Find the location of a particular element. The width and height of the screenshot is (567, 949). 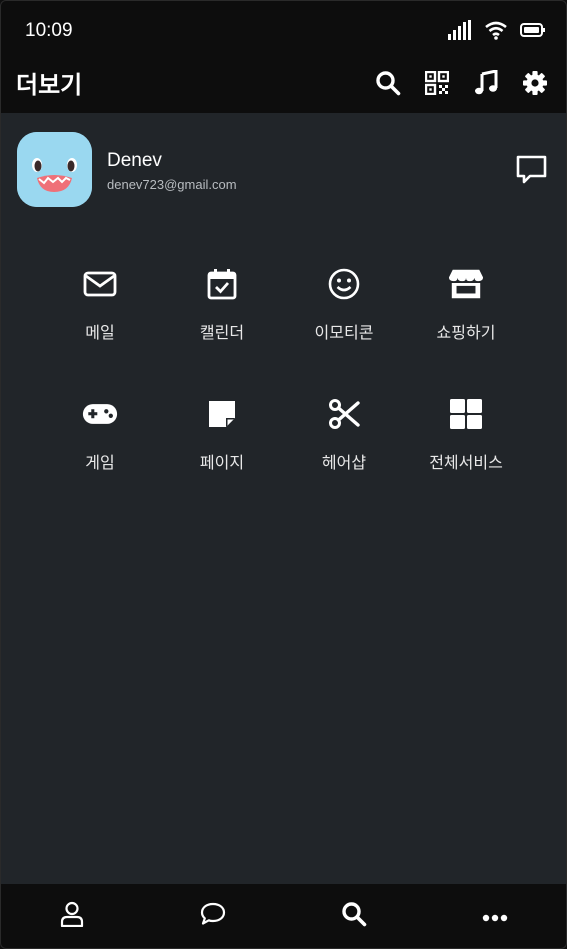

service-calendar: 캘린더 is located at coordinates (222, 328).